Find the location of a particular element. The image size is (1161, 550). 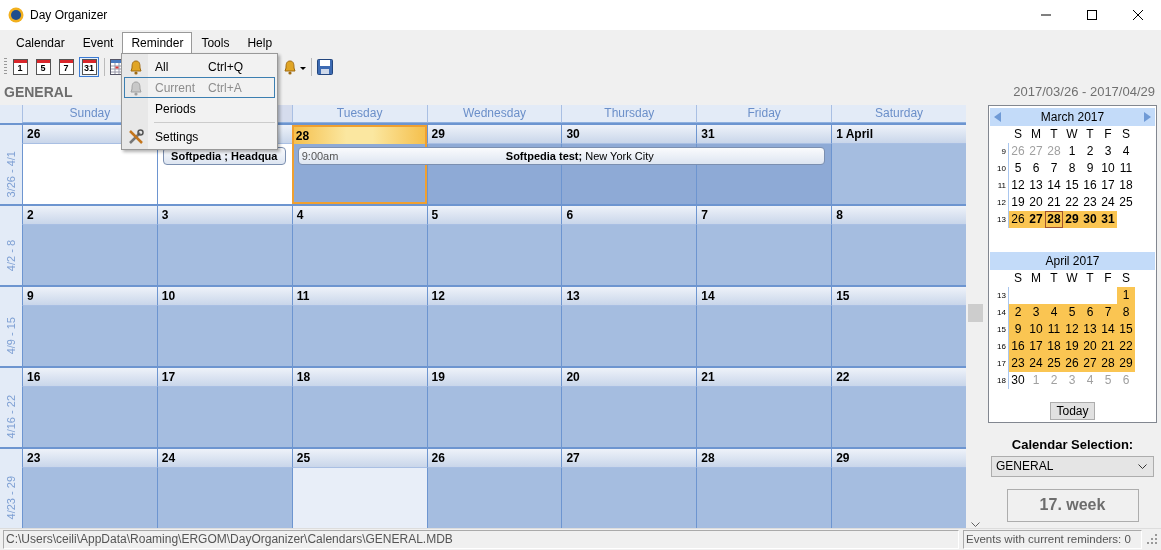

date-header: 25 is located at coordinates (359, 458).